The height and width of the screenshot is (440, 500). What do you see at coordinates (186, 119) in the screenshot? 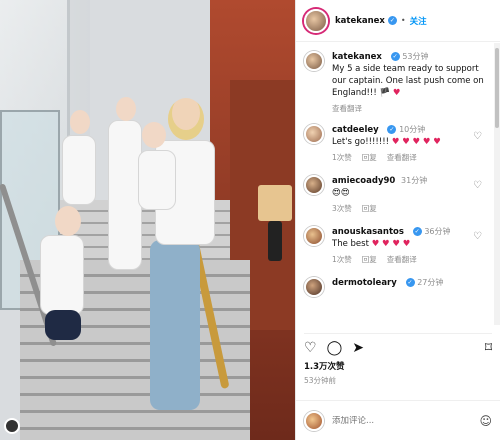
I see `woman-head` at bounding box center [186, 119].